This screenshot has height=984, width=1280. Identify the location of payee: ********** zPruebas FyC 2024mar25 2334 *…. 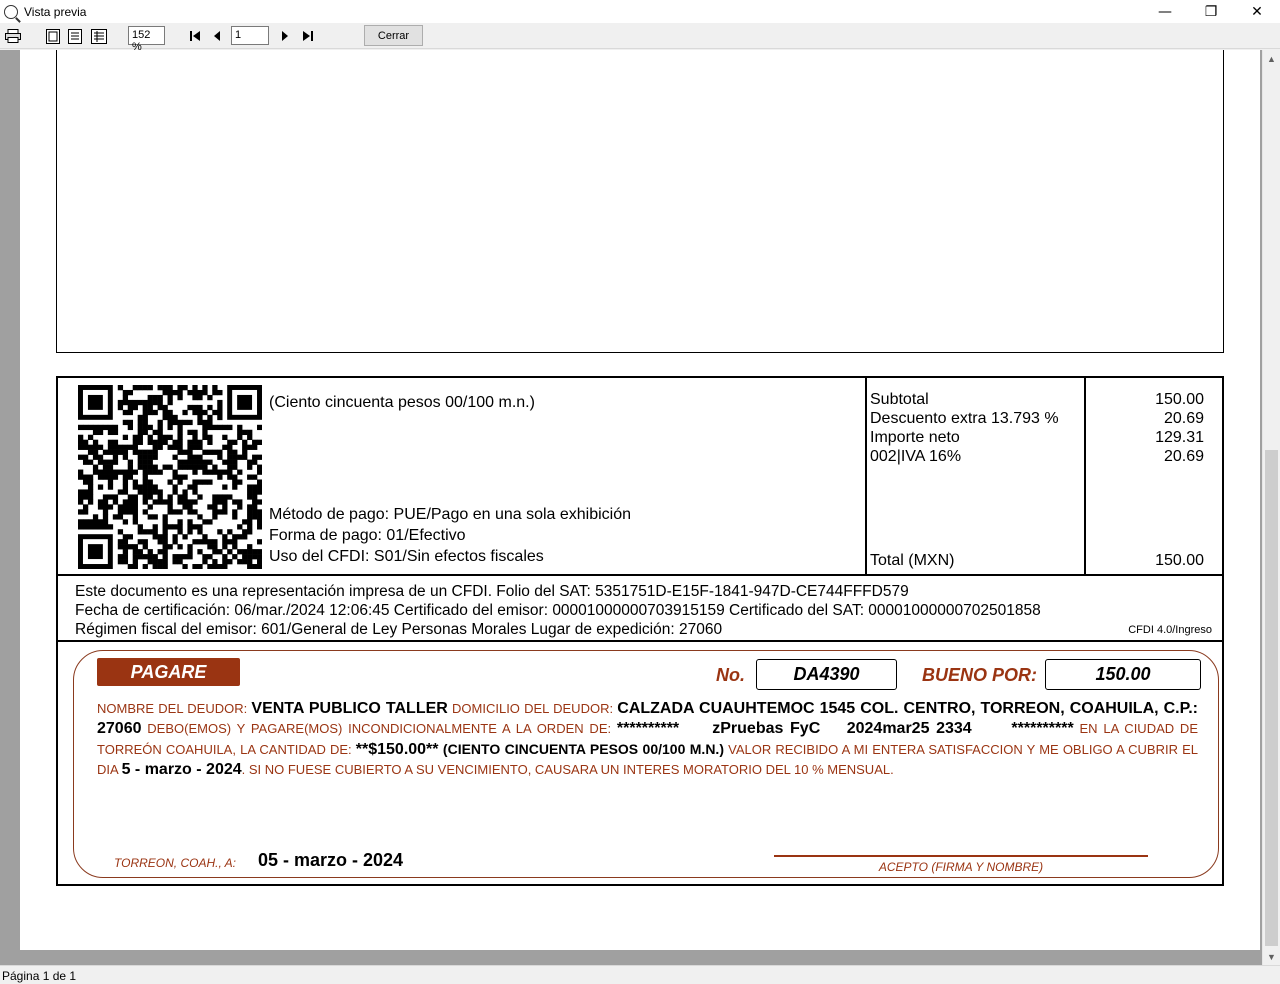
(845, 728).